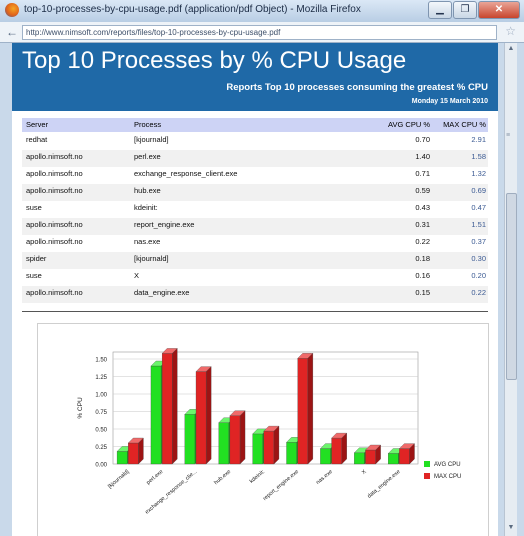  I want to click on legend-label-avg: AVG CPU, so click(447, 465).